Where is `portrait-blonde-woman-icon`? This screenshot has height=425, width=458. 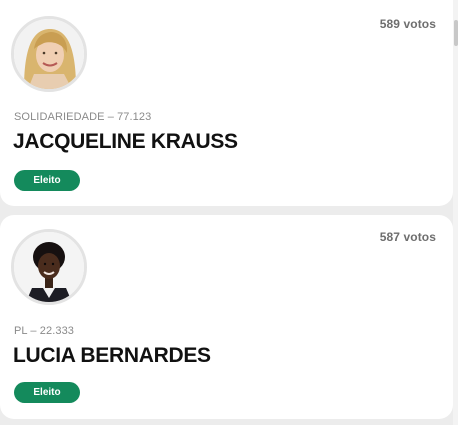 portrait-blonde-woman-icon is located at coordinates (49, 54).